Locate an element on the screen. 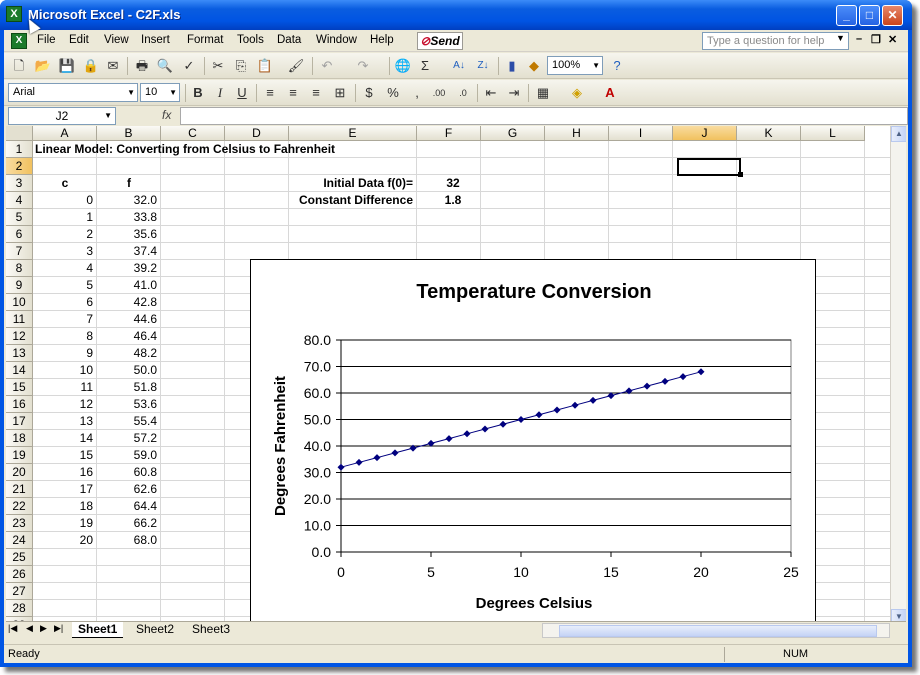 The height and width of the screenshot is (675, 920). cell-c-value: 15 is located at coordinates (63, 455).